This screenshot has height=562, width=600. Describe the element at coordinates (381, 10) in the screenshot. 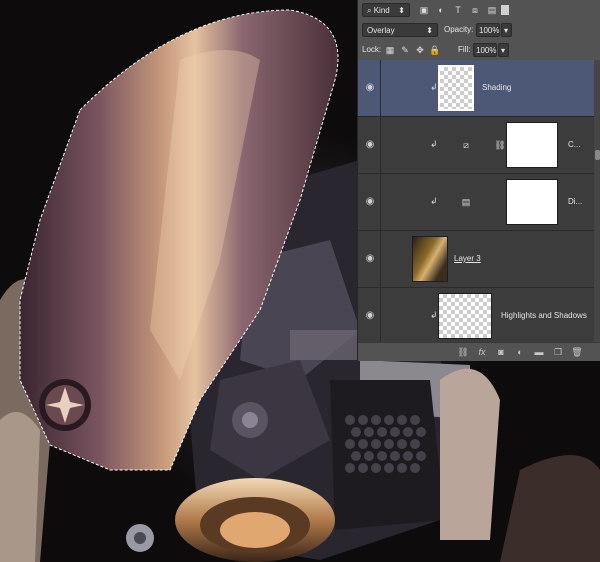

I see `kind-label: Kind` at that location.